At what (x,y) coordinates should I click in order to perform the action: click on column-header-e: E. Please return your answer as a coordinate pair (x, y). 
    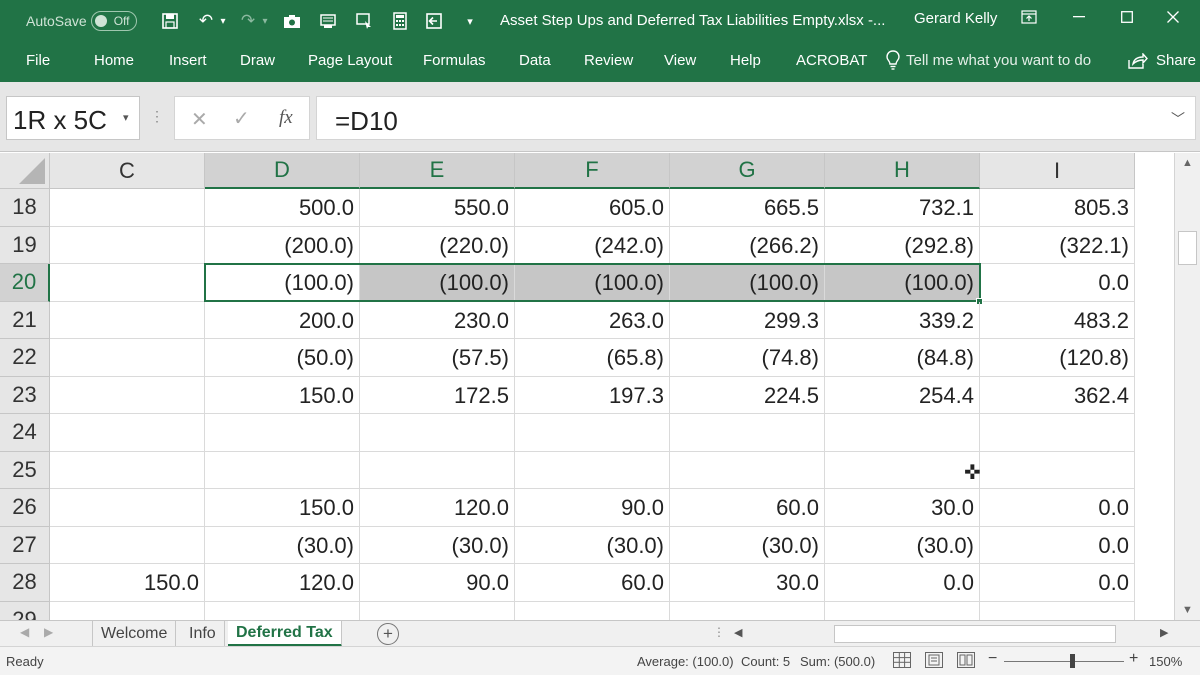
    Looking at the image, I should click on (437, 171).